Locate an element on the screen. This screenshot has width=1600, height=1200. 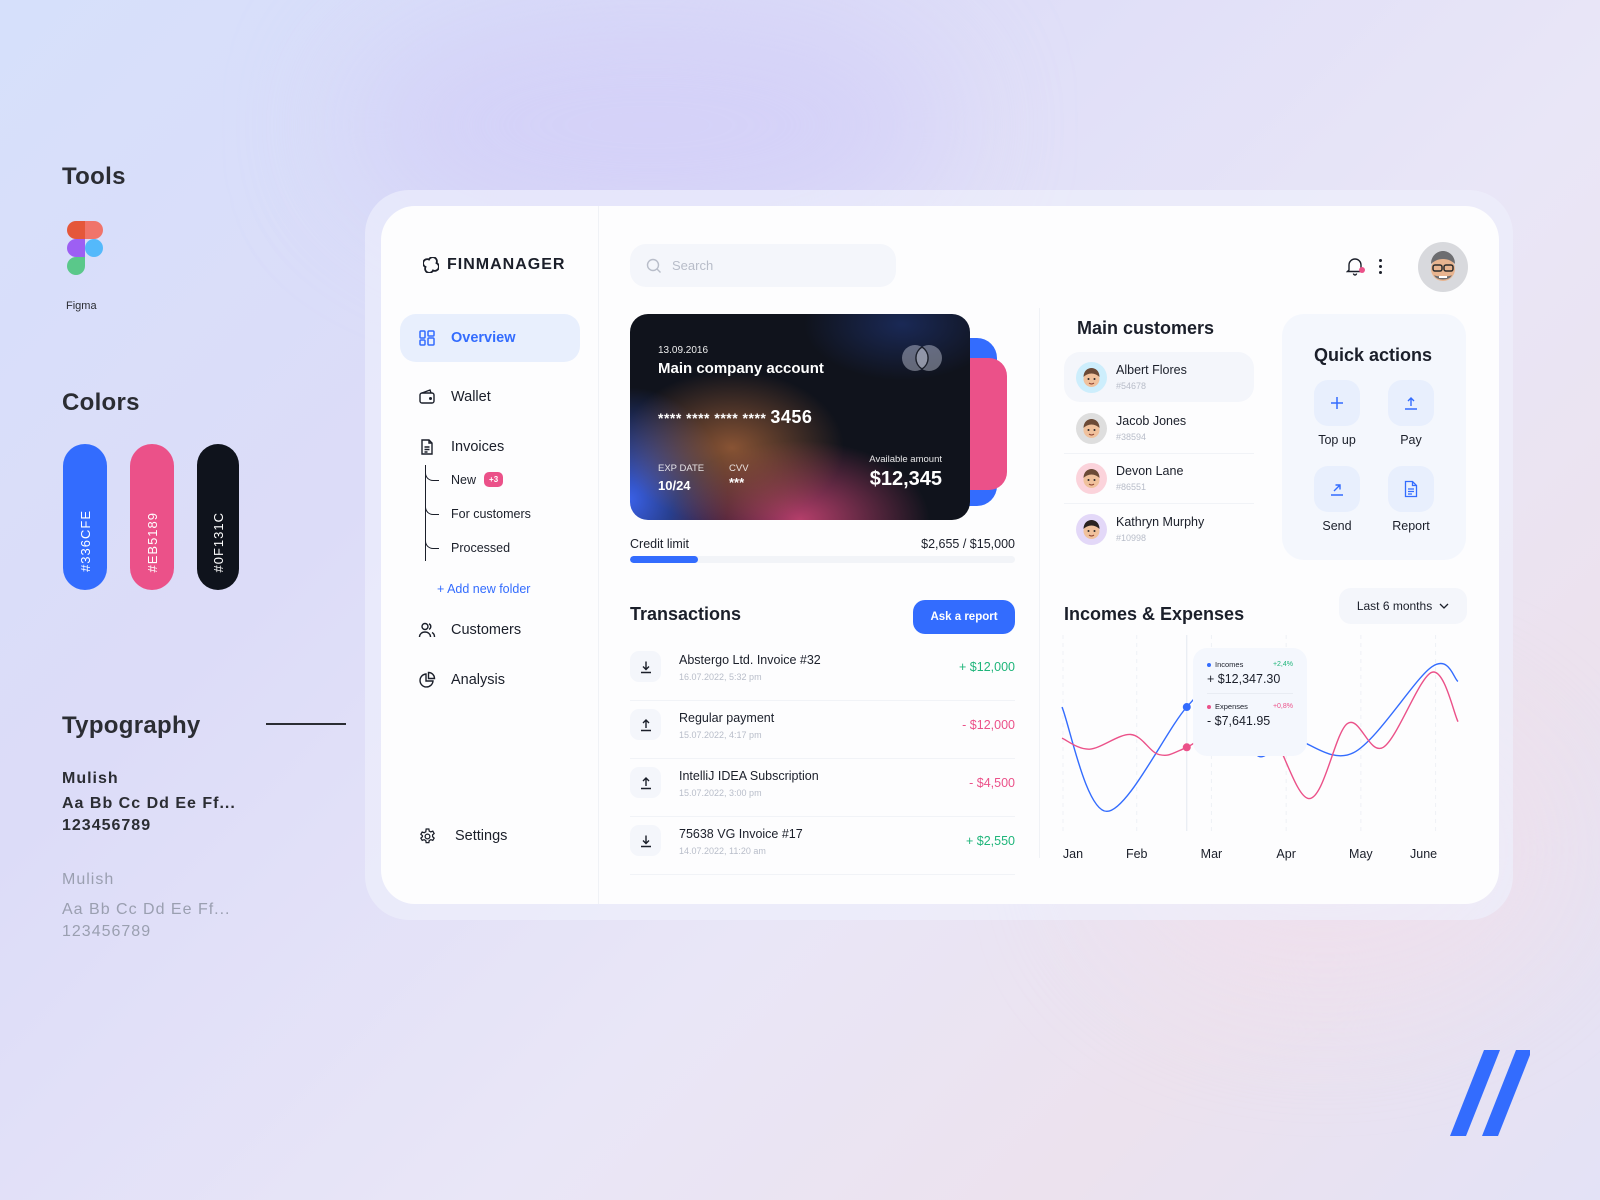
send-button is located at coordinates (1337, 489).